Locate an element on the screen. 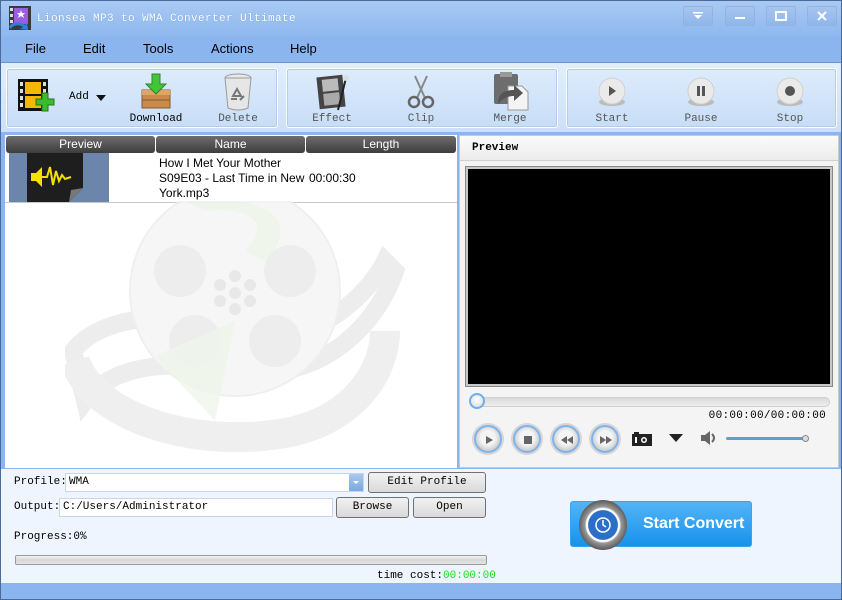  minimize-button is located at coordinates (740, 16).